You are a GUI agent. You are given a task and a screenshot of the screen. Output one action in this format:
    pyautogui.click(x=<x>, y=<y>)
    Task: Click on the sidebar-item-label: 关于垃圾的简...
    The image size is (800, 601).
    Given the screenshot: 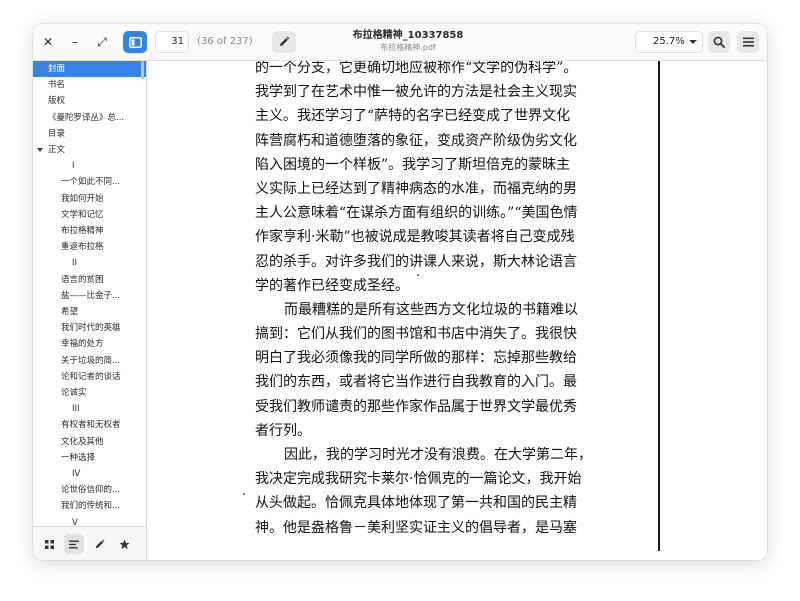 What is the action you would take?
    pyautogui.click(x=91, y=360)
    